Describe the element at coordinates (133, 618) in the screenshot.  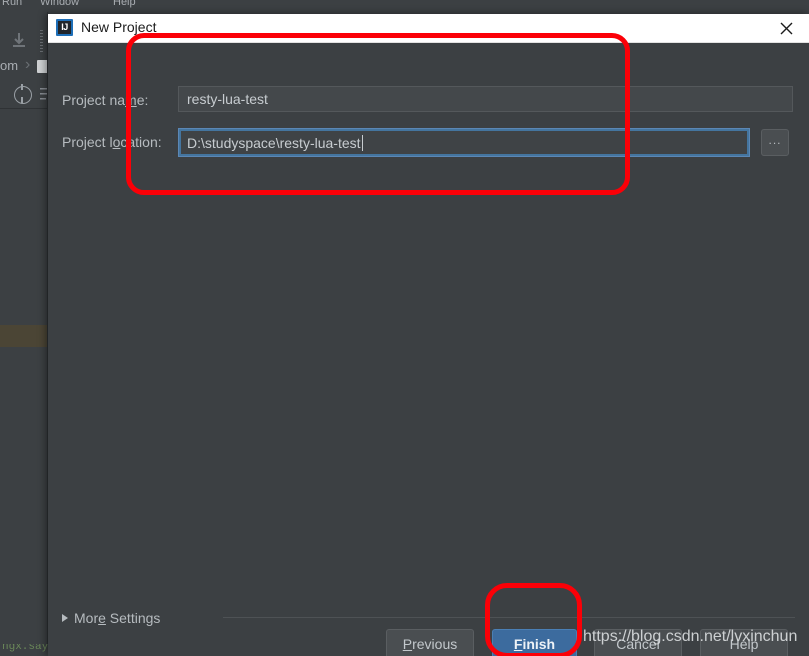
I see `more-settings-suffix: Settings` at that location.